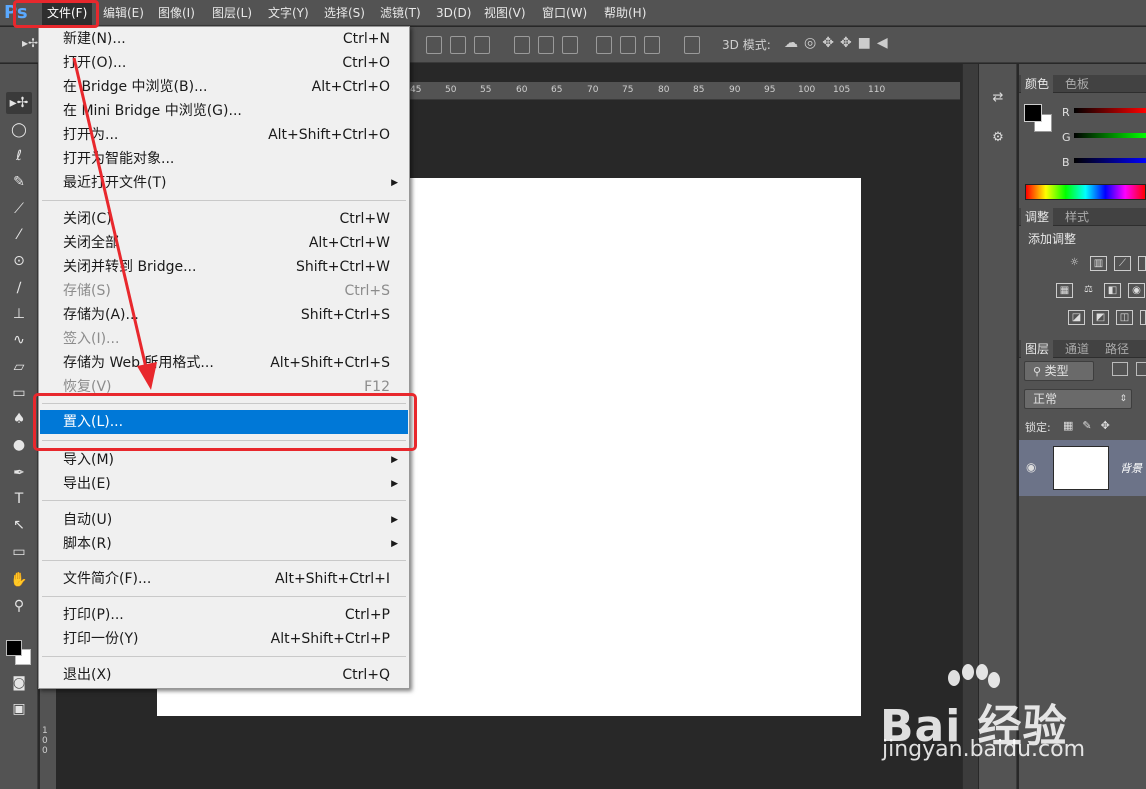 This screenshot has width=1146, height=789. What do you see at coordinates (839, 43) in the screenshot?
I see `3d-tool-icons: ☁◎✥✥■◀` at bounding box center [839, 43].